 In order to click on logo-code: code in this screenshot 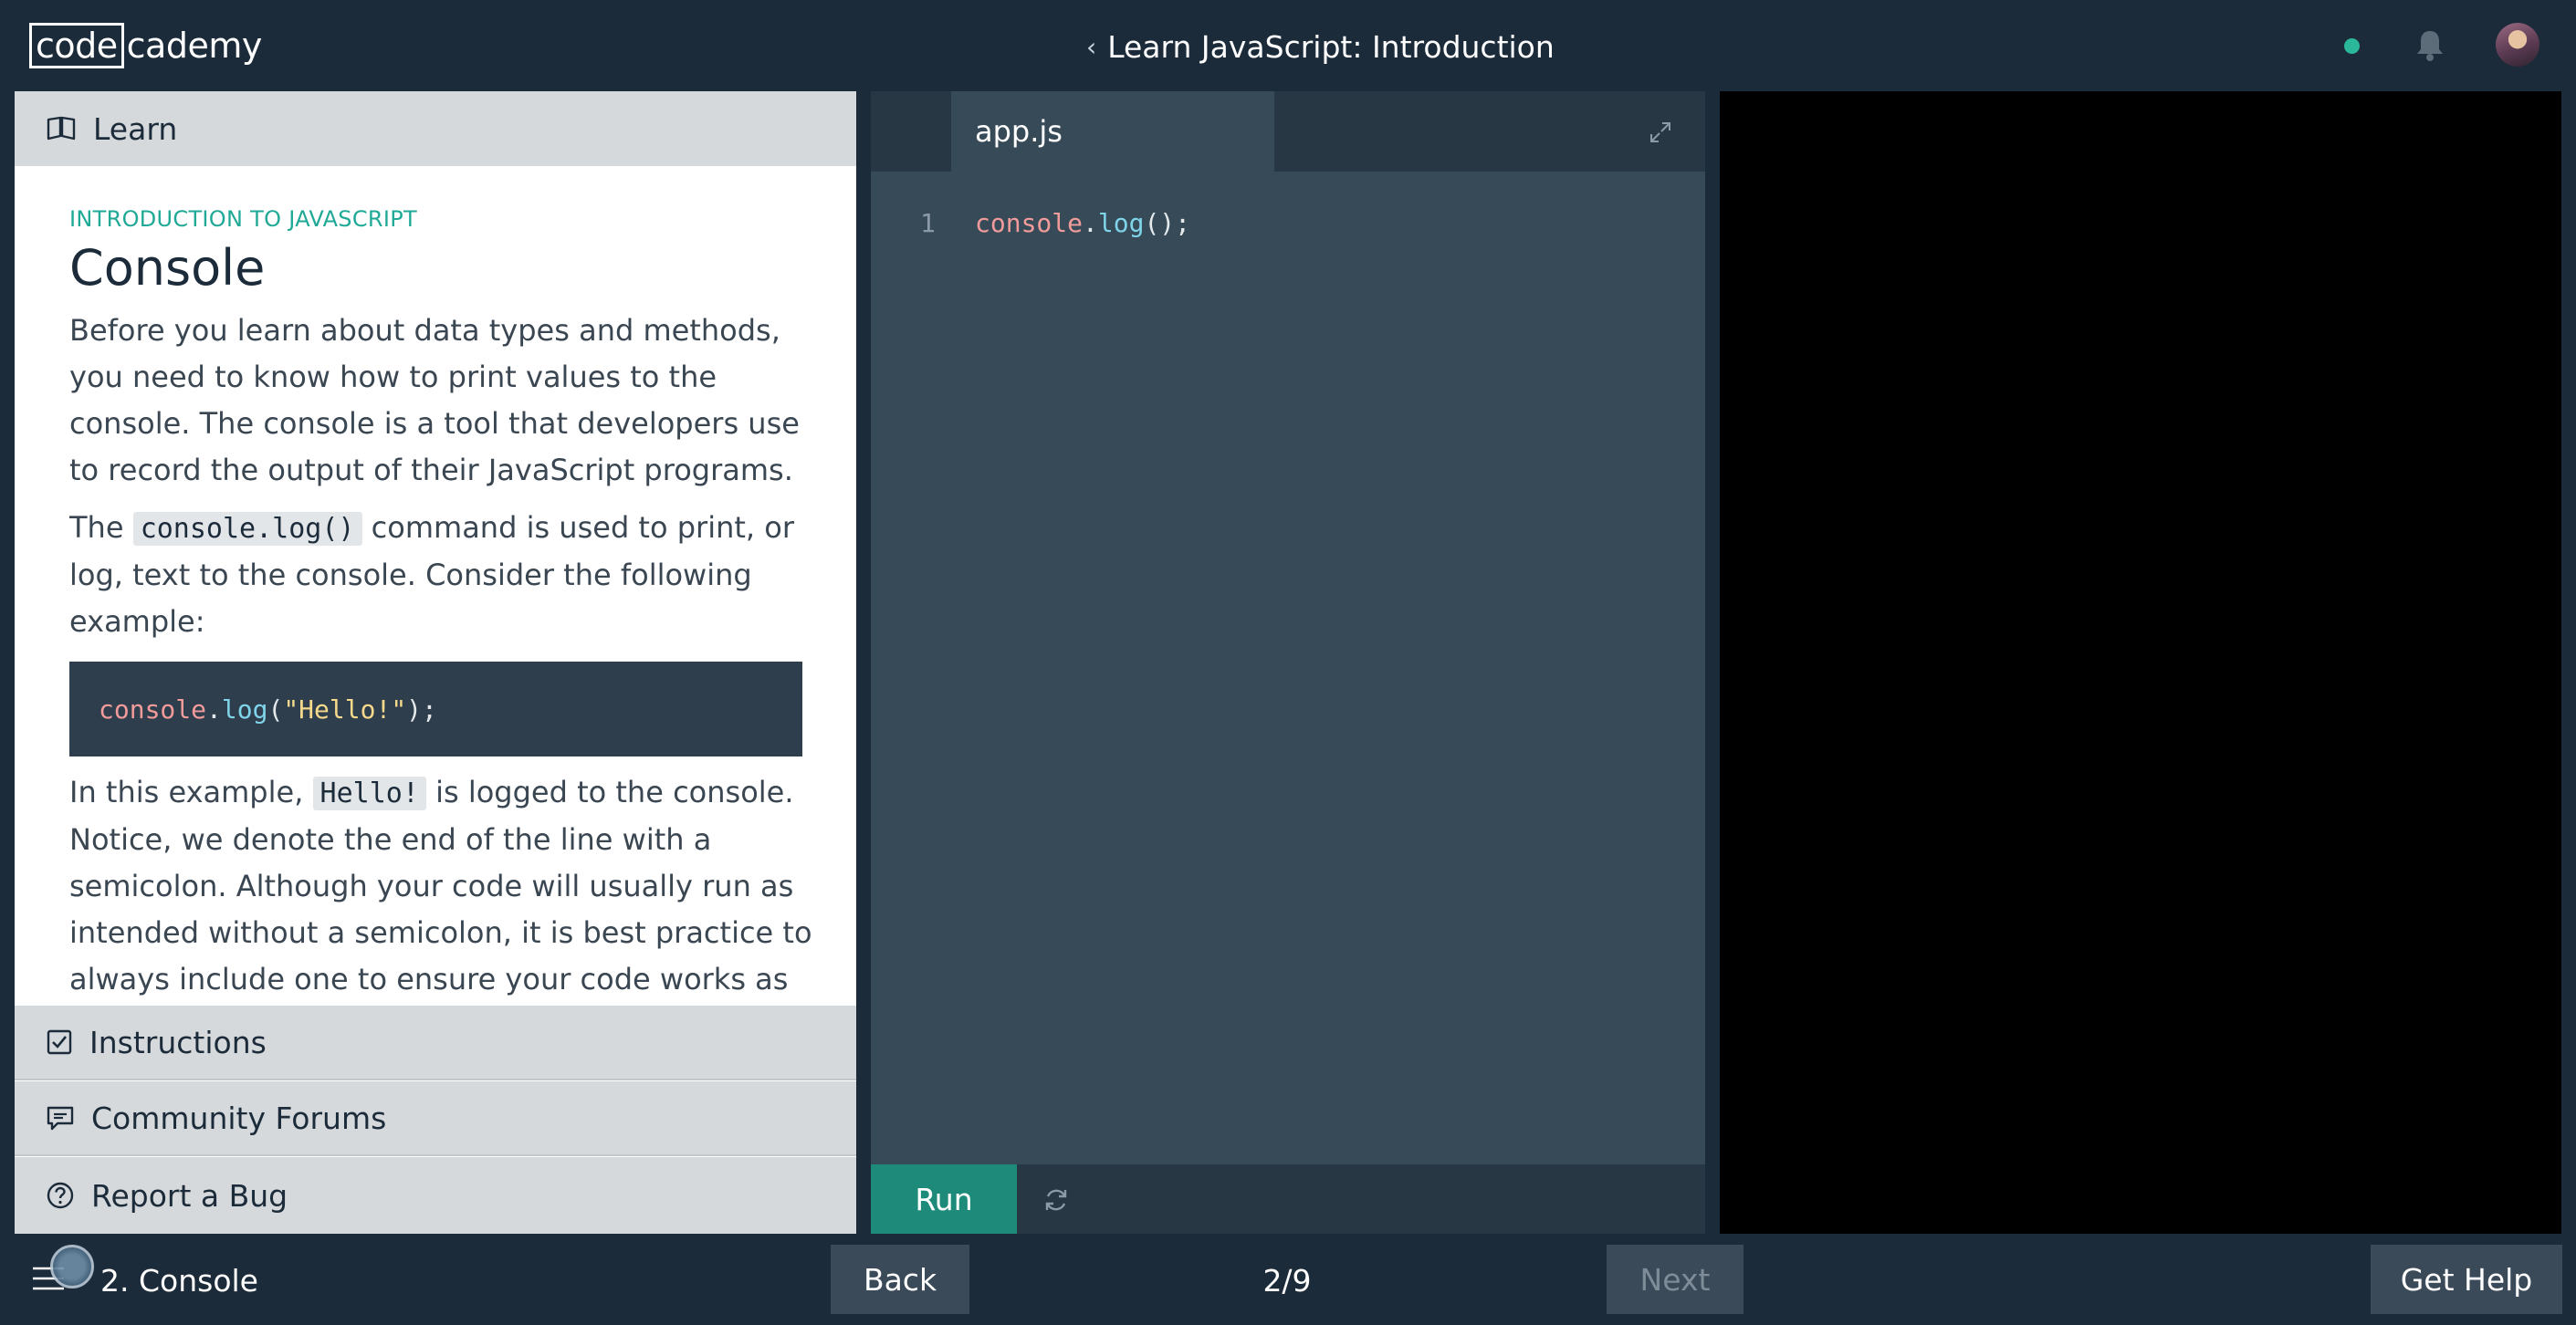, I will do `click(76, 45)`.